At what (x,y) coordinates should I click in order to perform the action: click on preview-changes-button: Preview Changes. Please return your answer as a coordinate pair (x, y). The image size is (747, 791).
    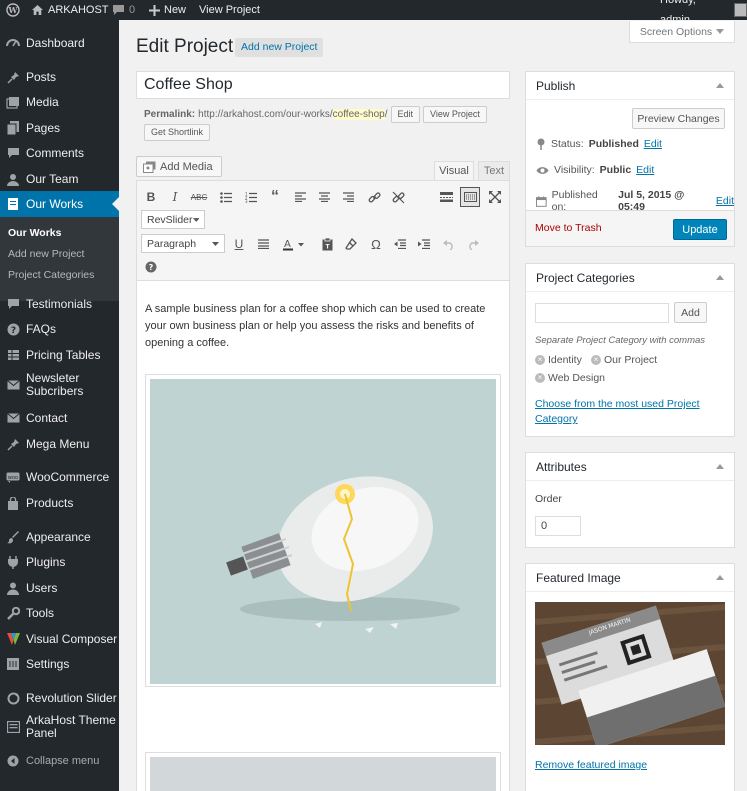
    Looking at the image, I should click on (678, 118).